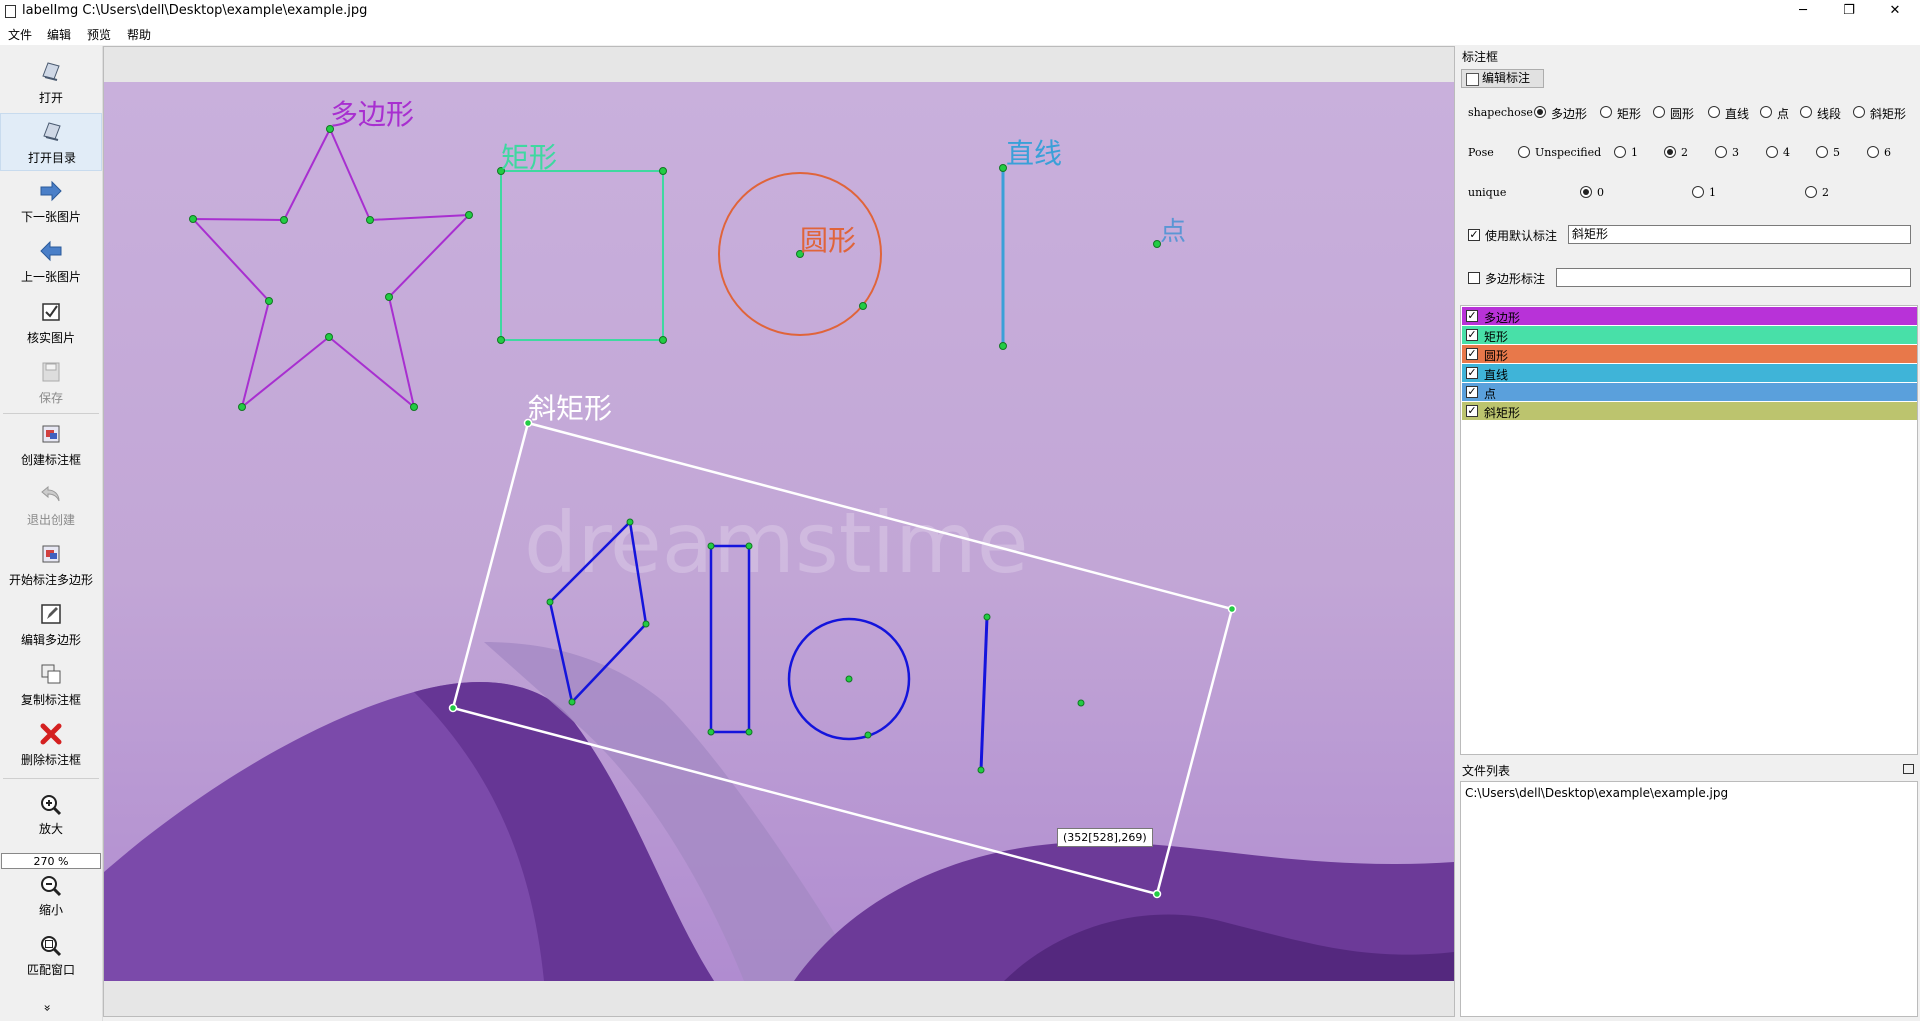 The image size is (1920, 1021). Describe the element at coordinates (52, 131) in the screenshot. I see `open-dir-icon` at that location.